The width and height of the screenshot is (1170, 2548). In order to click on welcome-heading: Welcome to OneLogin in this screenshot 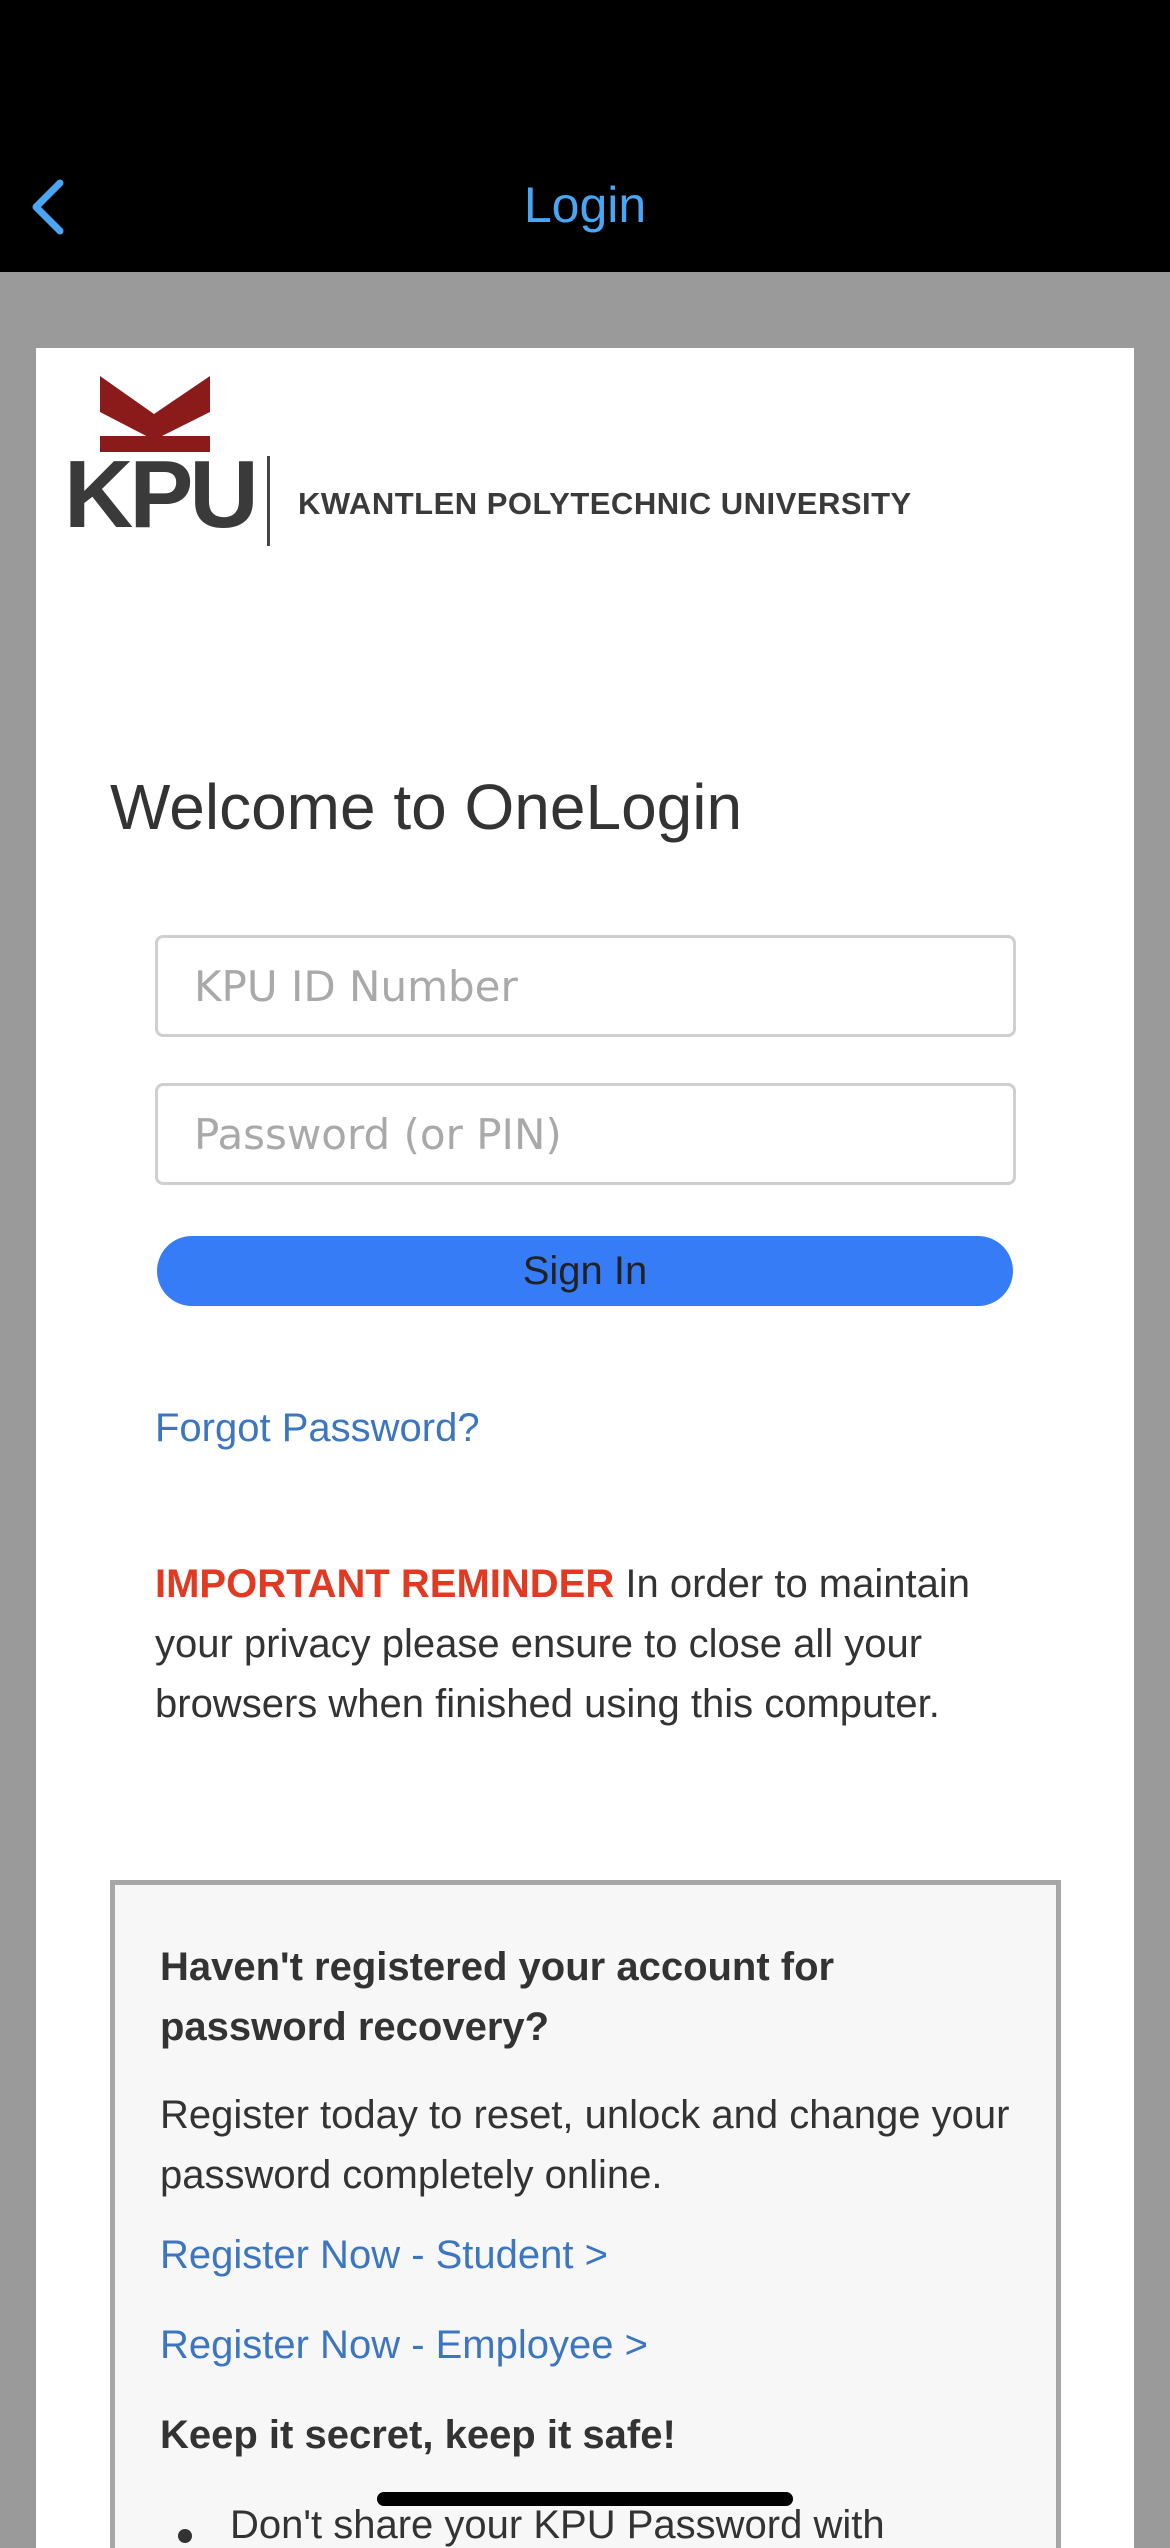, I will do `click(426, 807)`.